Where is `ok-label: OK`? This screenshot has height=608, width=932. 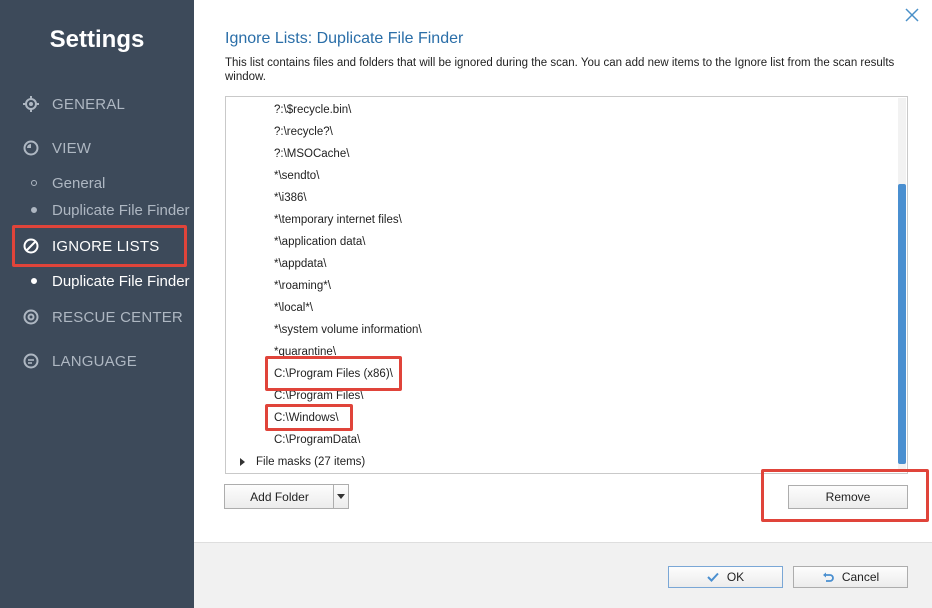 ok-label: OK is located at coordinates (735, 577).